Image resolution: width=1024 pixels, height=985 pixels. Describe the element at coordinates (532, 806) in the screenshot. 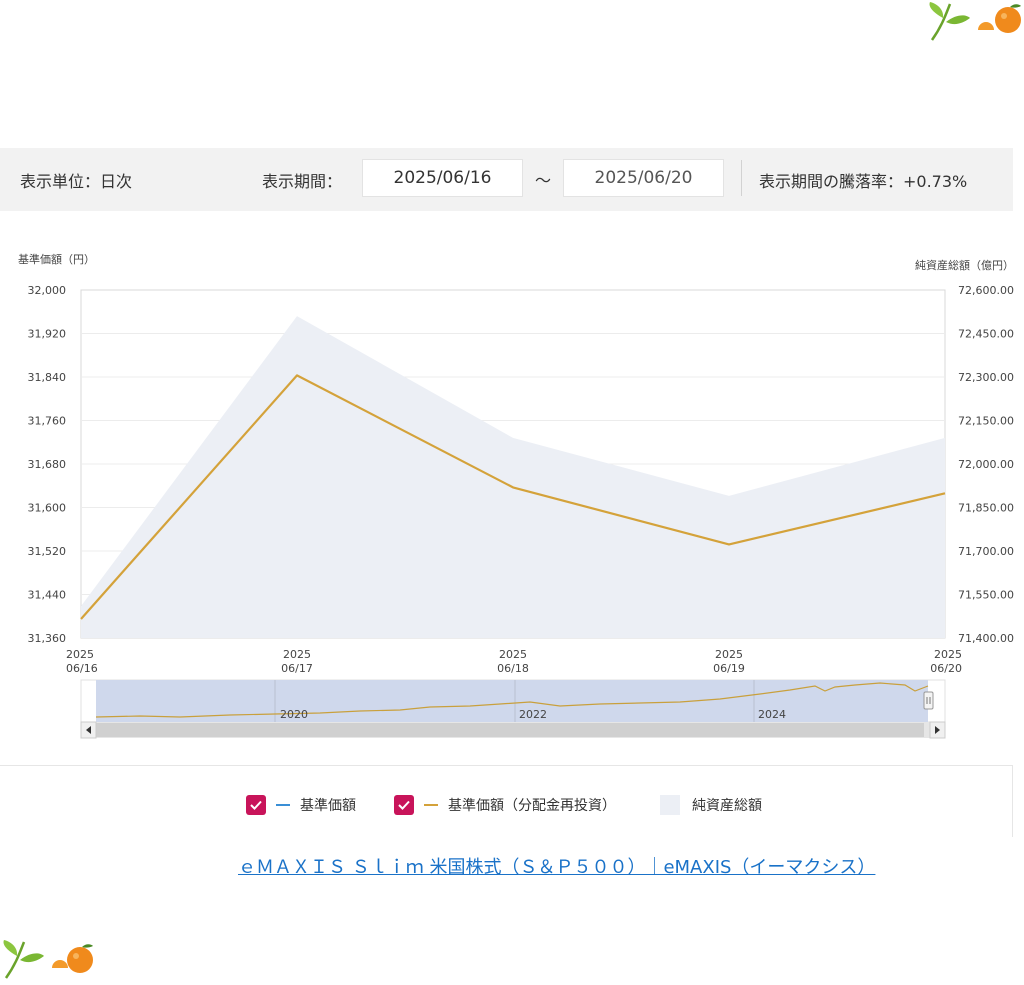

I see `legend-label: 基準価額（分配金再投資）` at that location.